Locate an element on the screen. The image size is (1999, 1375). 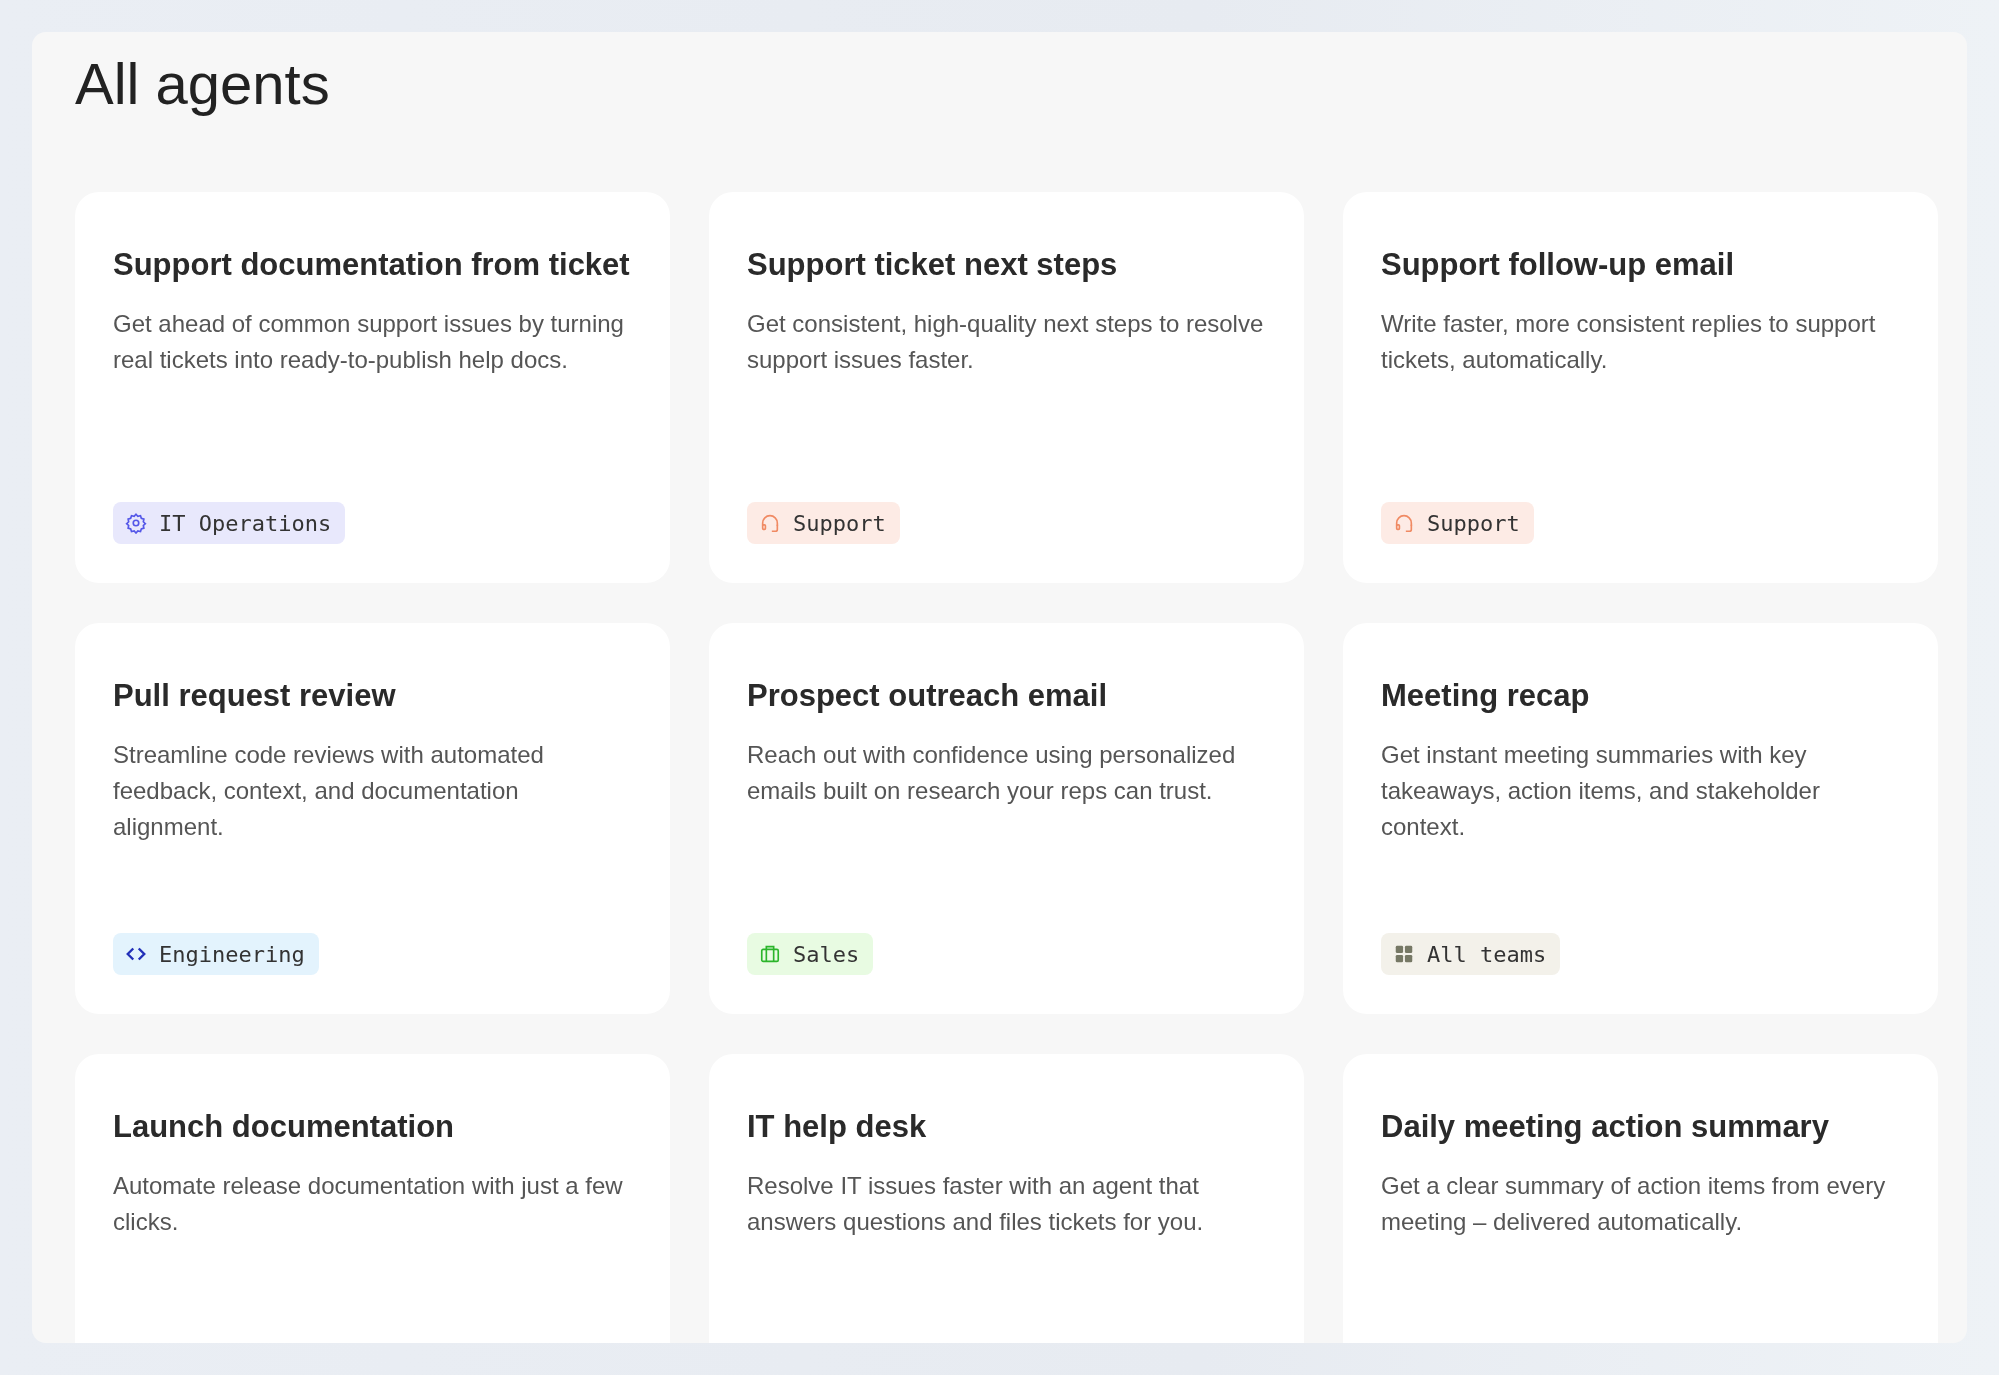
agent-card: Support follow-up email Write faster, more consistent replies to support tickets, automatically. Support is located at coordinates (1640, 387).